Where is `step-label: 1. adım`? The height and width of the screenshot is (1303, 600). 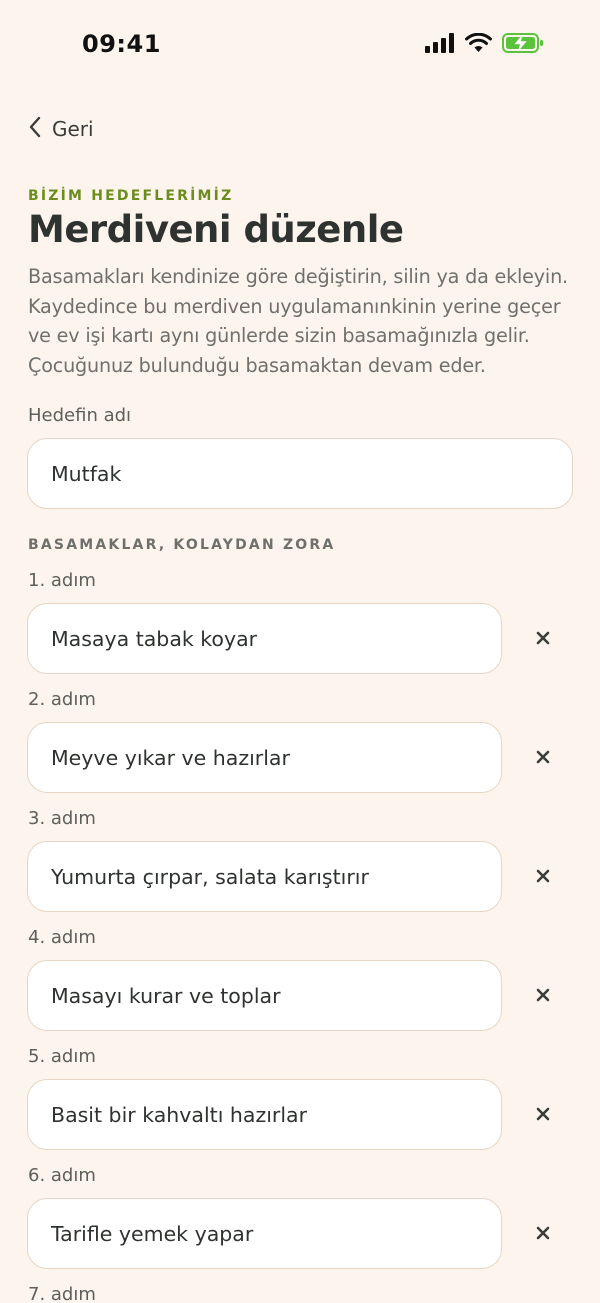
step-label: 1. adım is located at coordinates (62, 580).